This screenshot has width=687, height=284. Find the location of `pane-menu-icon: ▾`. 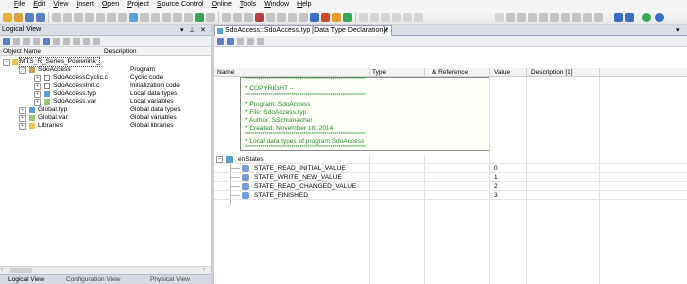

pane-menu-icon: ▾ is located at coordinates (182, 30).